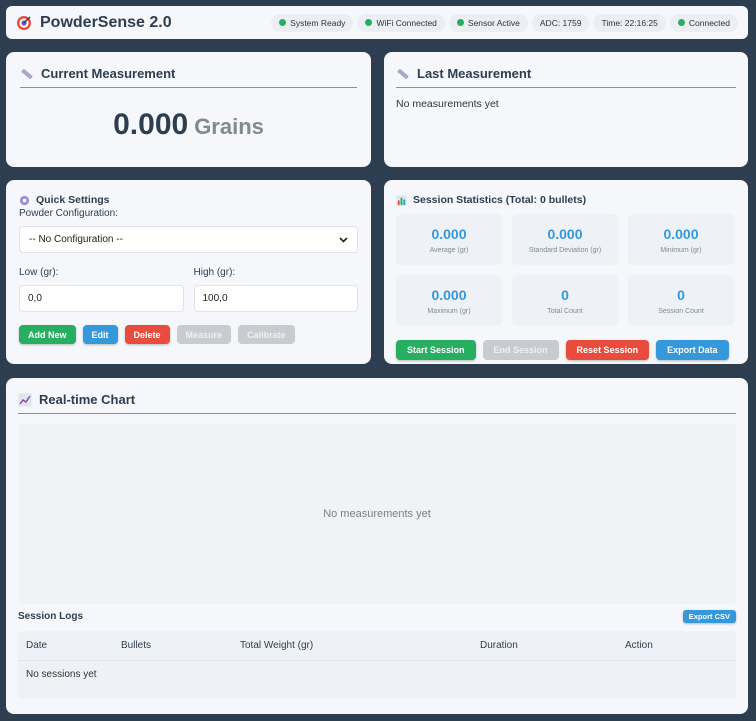 The width and height of the screenshot is (756, 721). What do you see at coordinates (692, 350) in the screenshot?
I see `export-data-button: Export Data` at bounding box center [692, 350].